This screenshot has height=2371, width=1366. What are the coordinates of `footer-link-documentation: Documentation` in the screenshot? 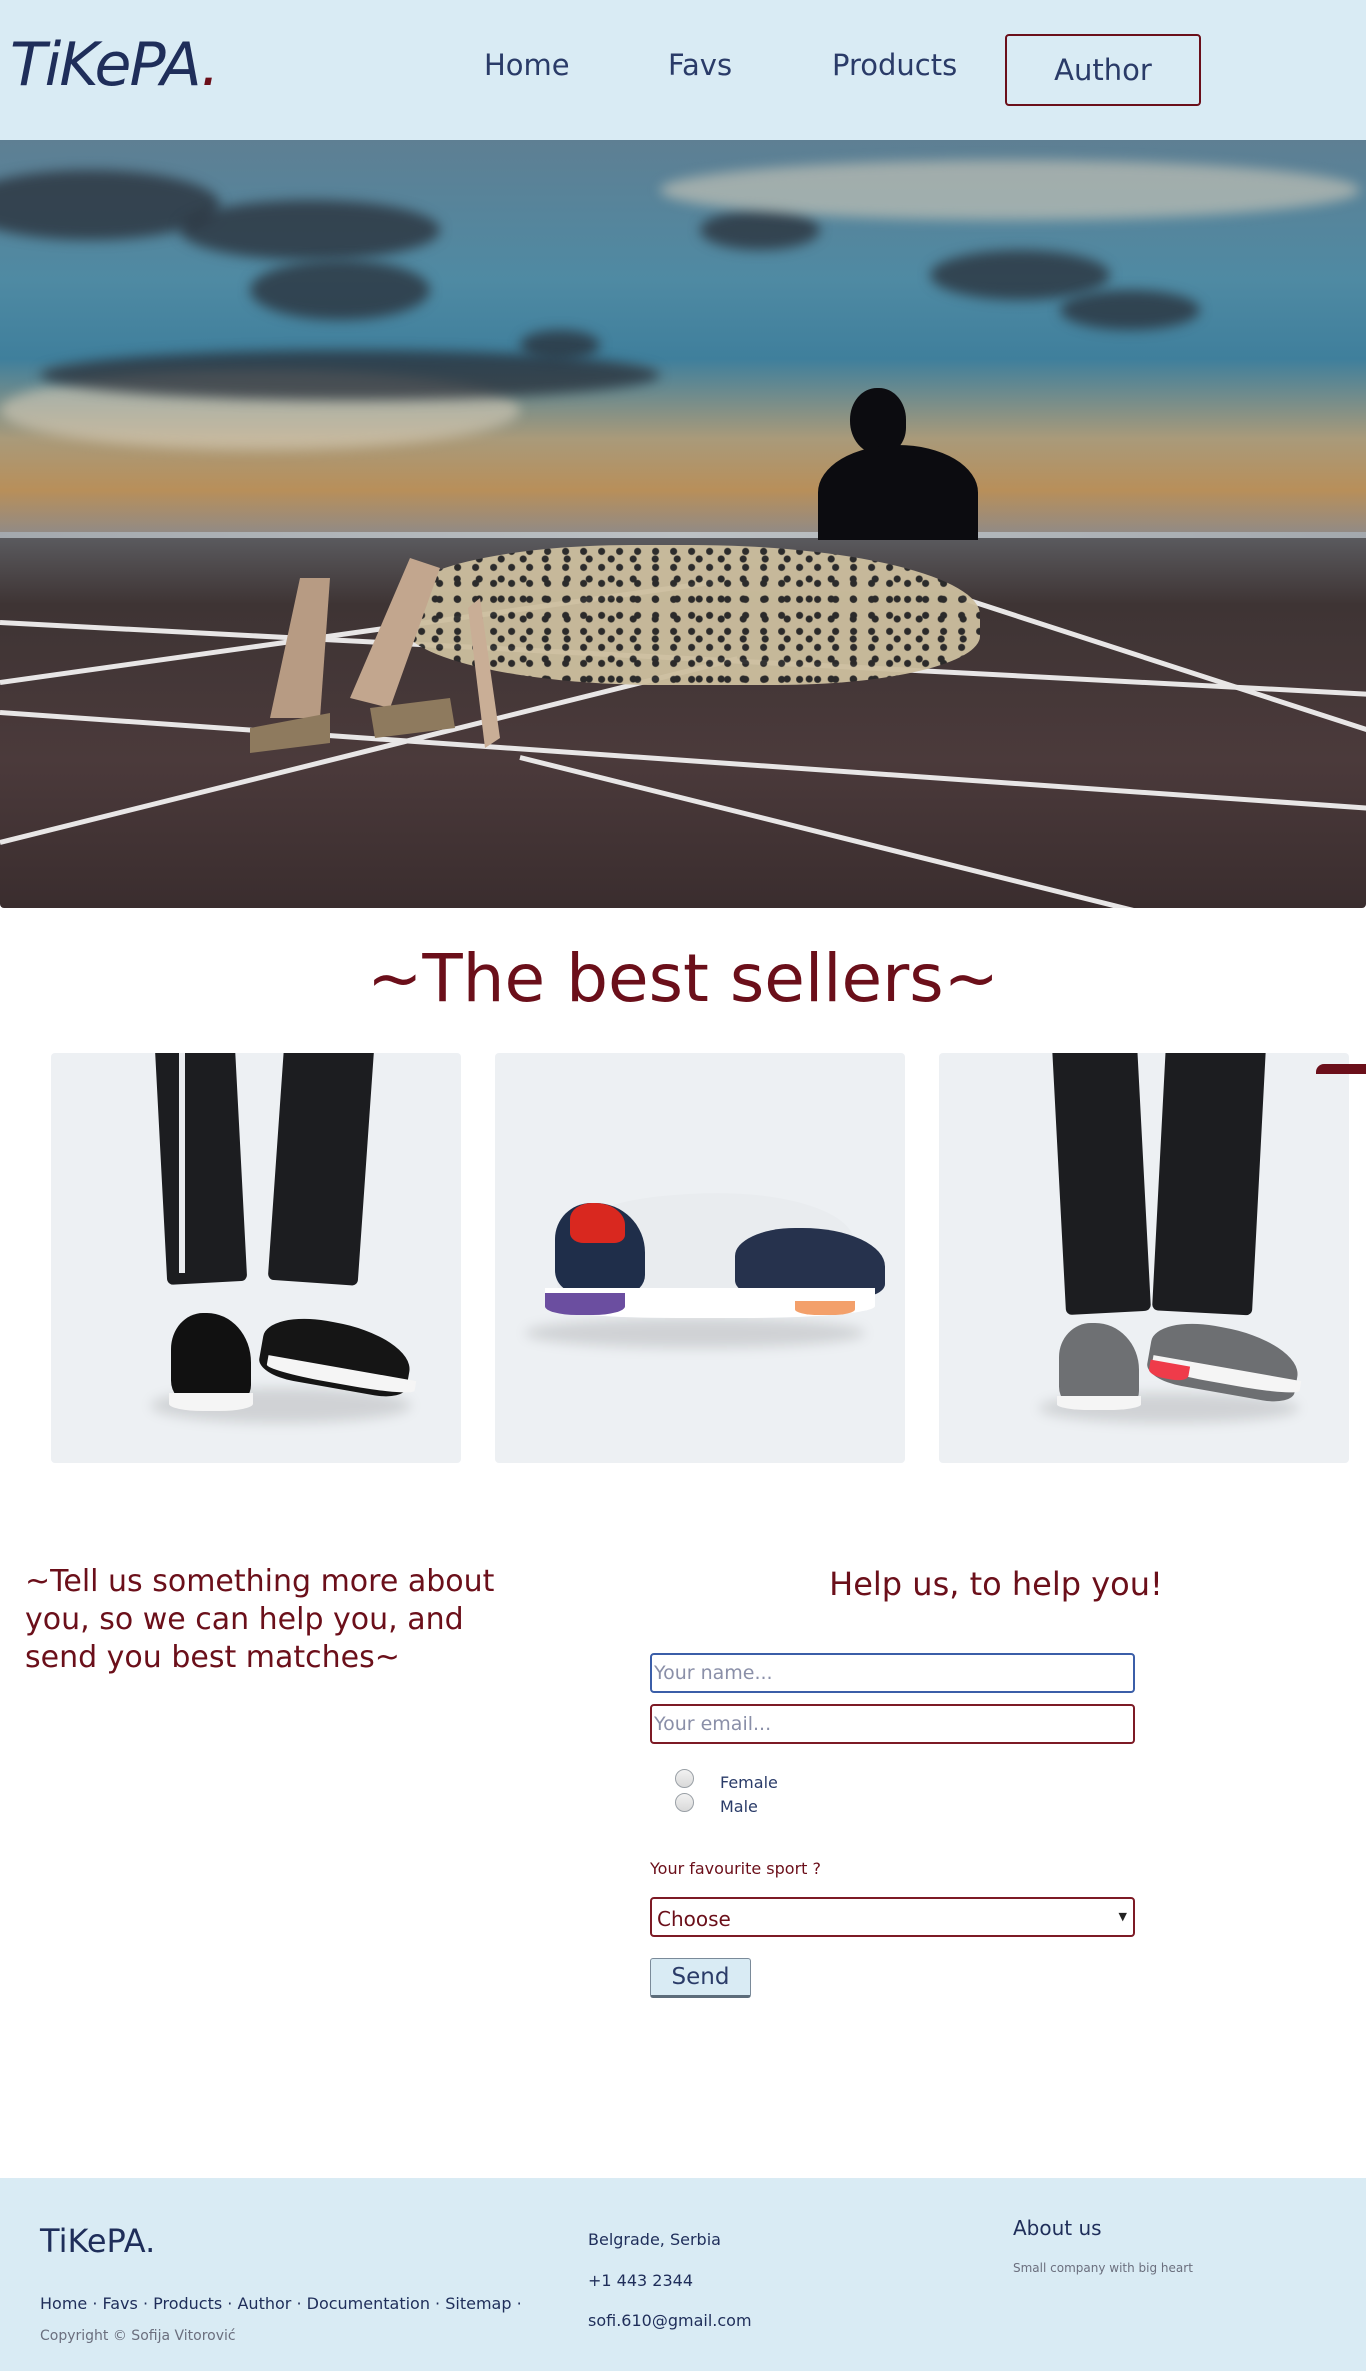 It's located at (368, 2303).